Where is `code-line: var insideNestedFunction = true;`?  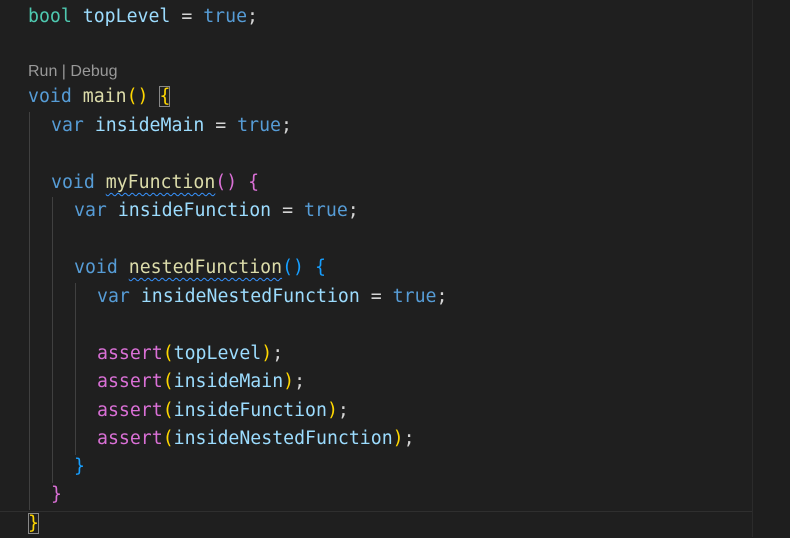
code-line: var insideNestedFunction = true; is located at coordinates (272, 297).